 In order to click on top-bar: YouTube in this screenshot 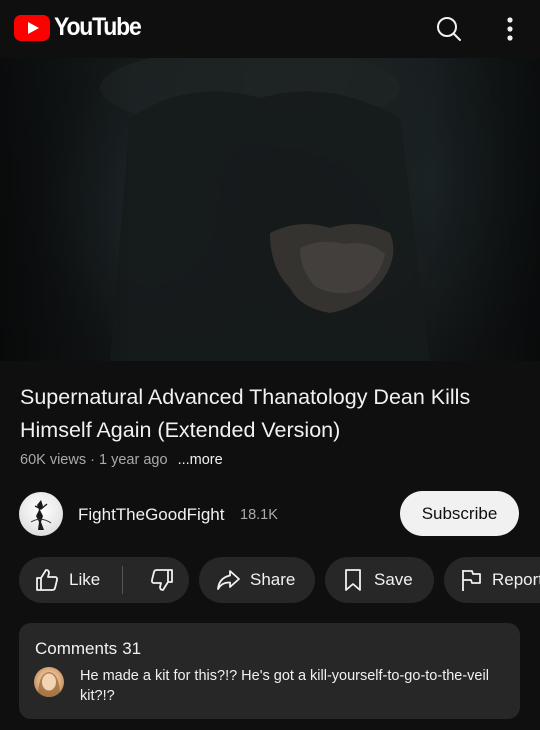, I will do `click(270, 29)`.